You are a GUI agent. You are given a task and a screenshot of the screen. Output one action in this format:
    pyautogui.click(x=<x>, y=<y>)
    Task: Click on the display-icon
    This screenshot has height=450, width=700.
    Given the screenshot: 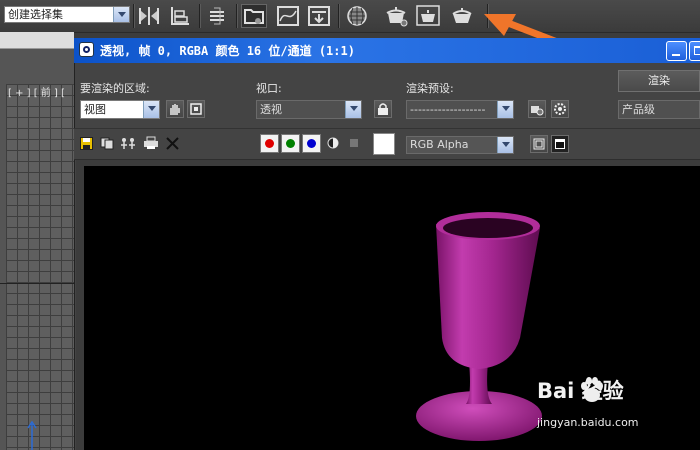 What is the action you would take?
    pyautogui.click(x=560, y=144)
    